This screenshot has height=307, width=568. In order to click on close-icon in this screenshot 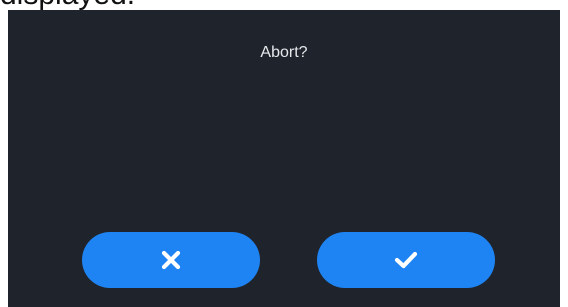, I will do `click(171, 260)`.